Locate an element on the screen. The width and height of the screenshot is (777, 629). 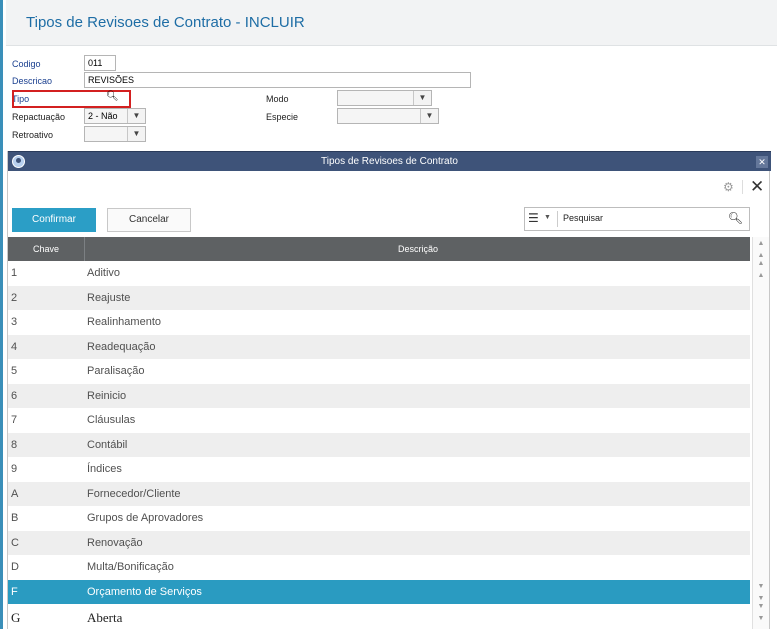
grid-scrollbar: ▲ ▲ ▲ ▲ ▼ ▼ ▼ ▼ is located at coordinates (760, 433).